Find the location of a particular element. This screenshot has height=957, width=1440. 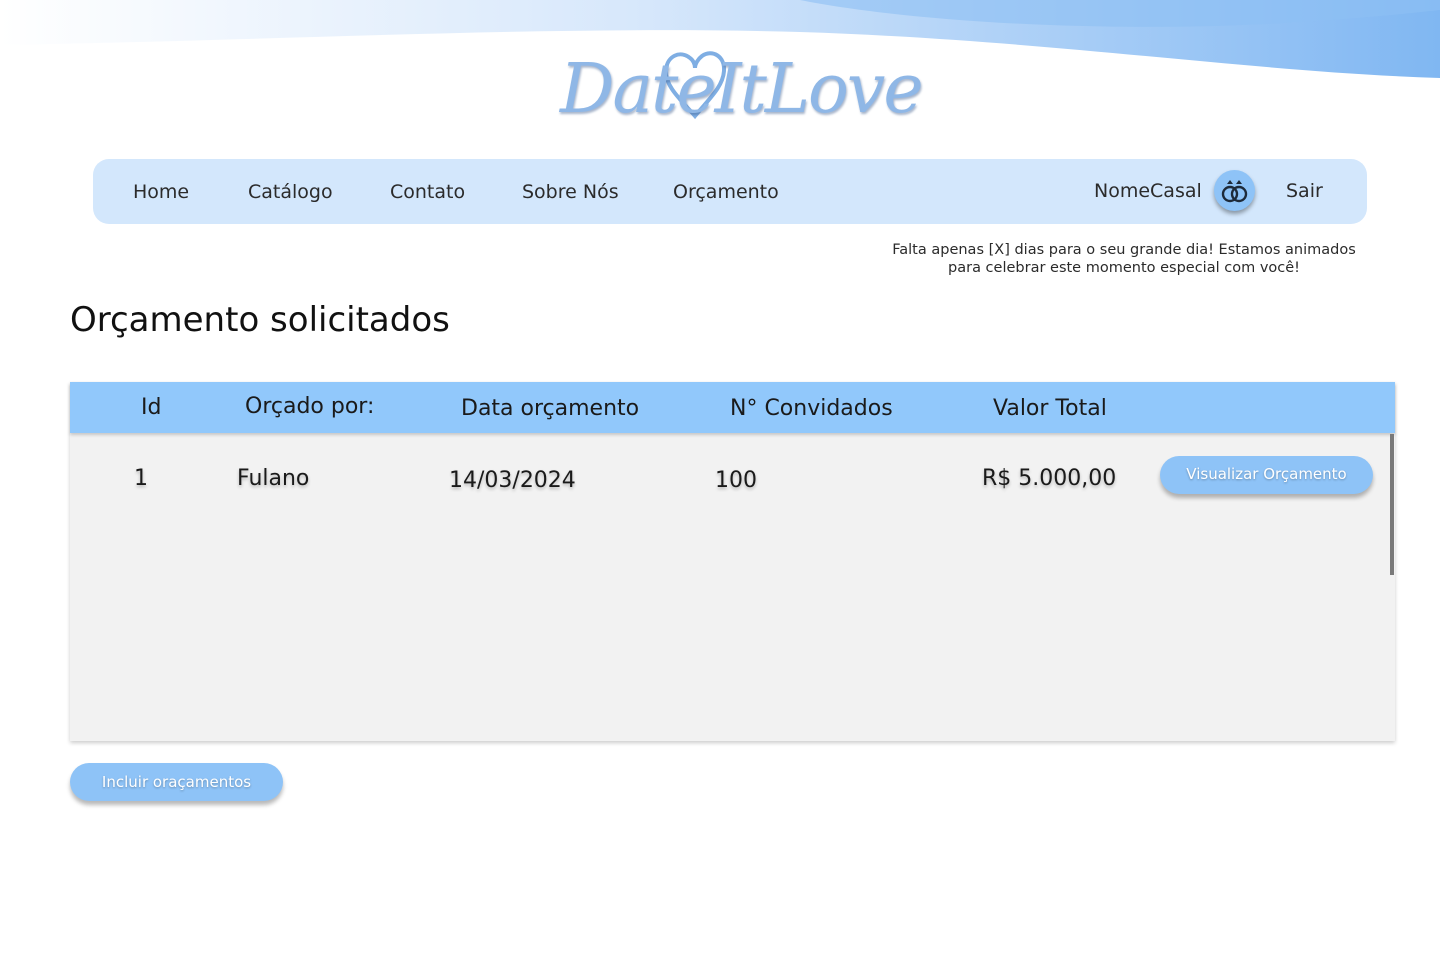

nav-catalogo: Catálogo is located at coordinates (290, 192).